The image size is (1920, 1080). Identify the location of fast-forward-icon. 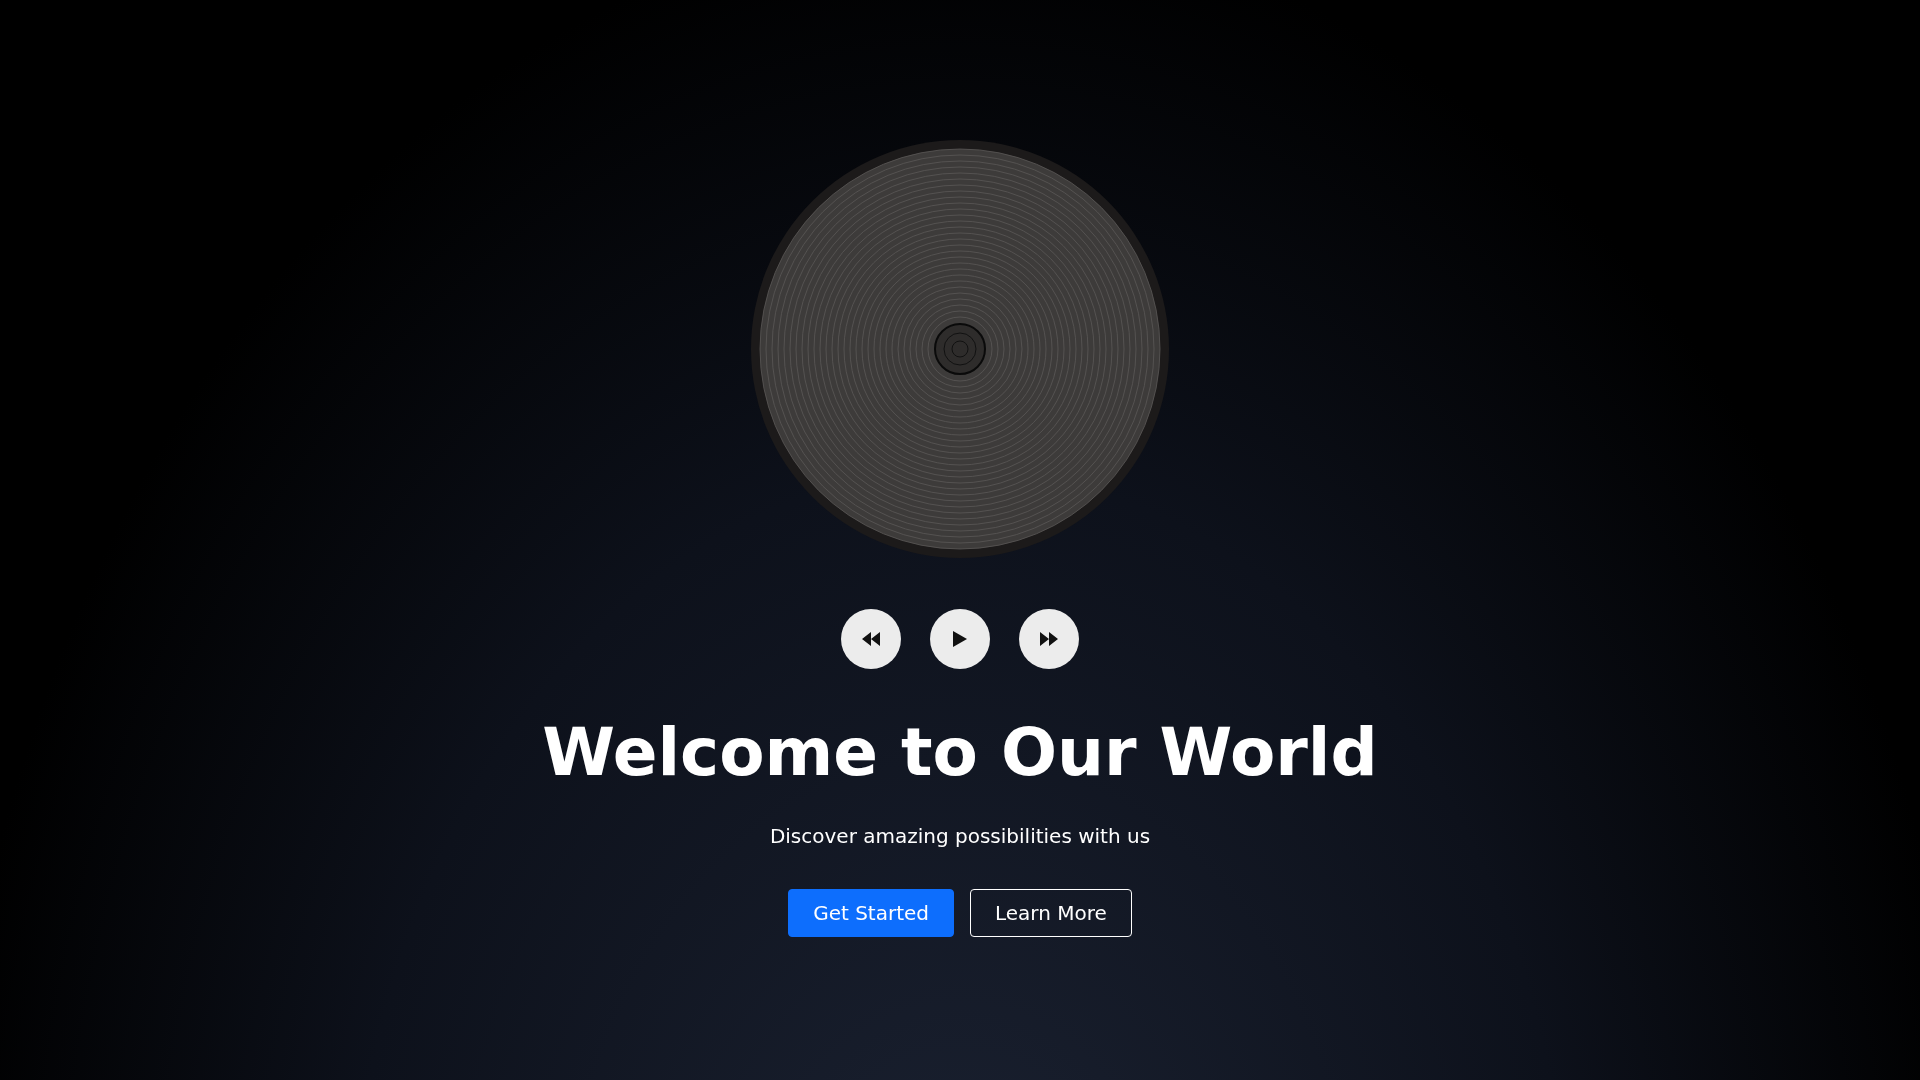
(1049, 639).